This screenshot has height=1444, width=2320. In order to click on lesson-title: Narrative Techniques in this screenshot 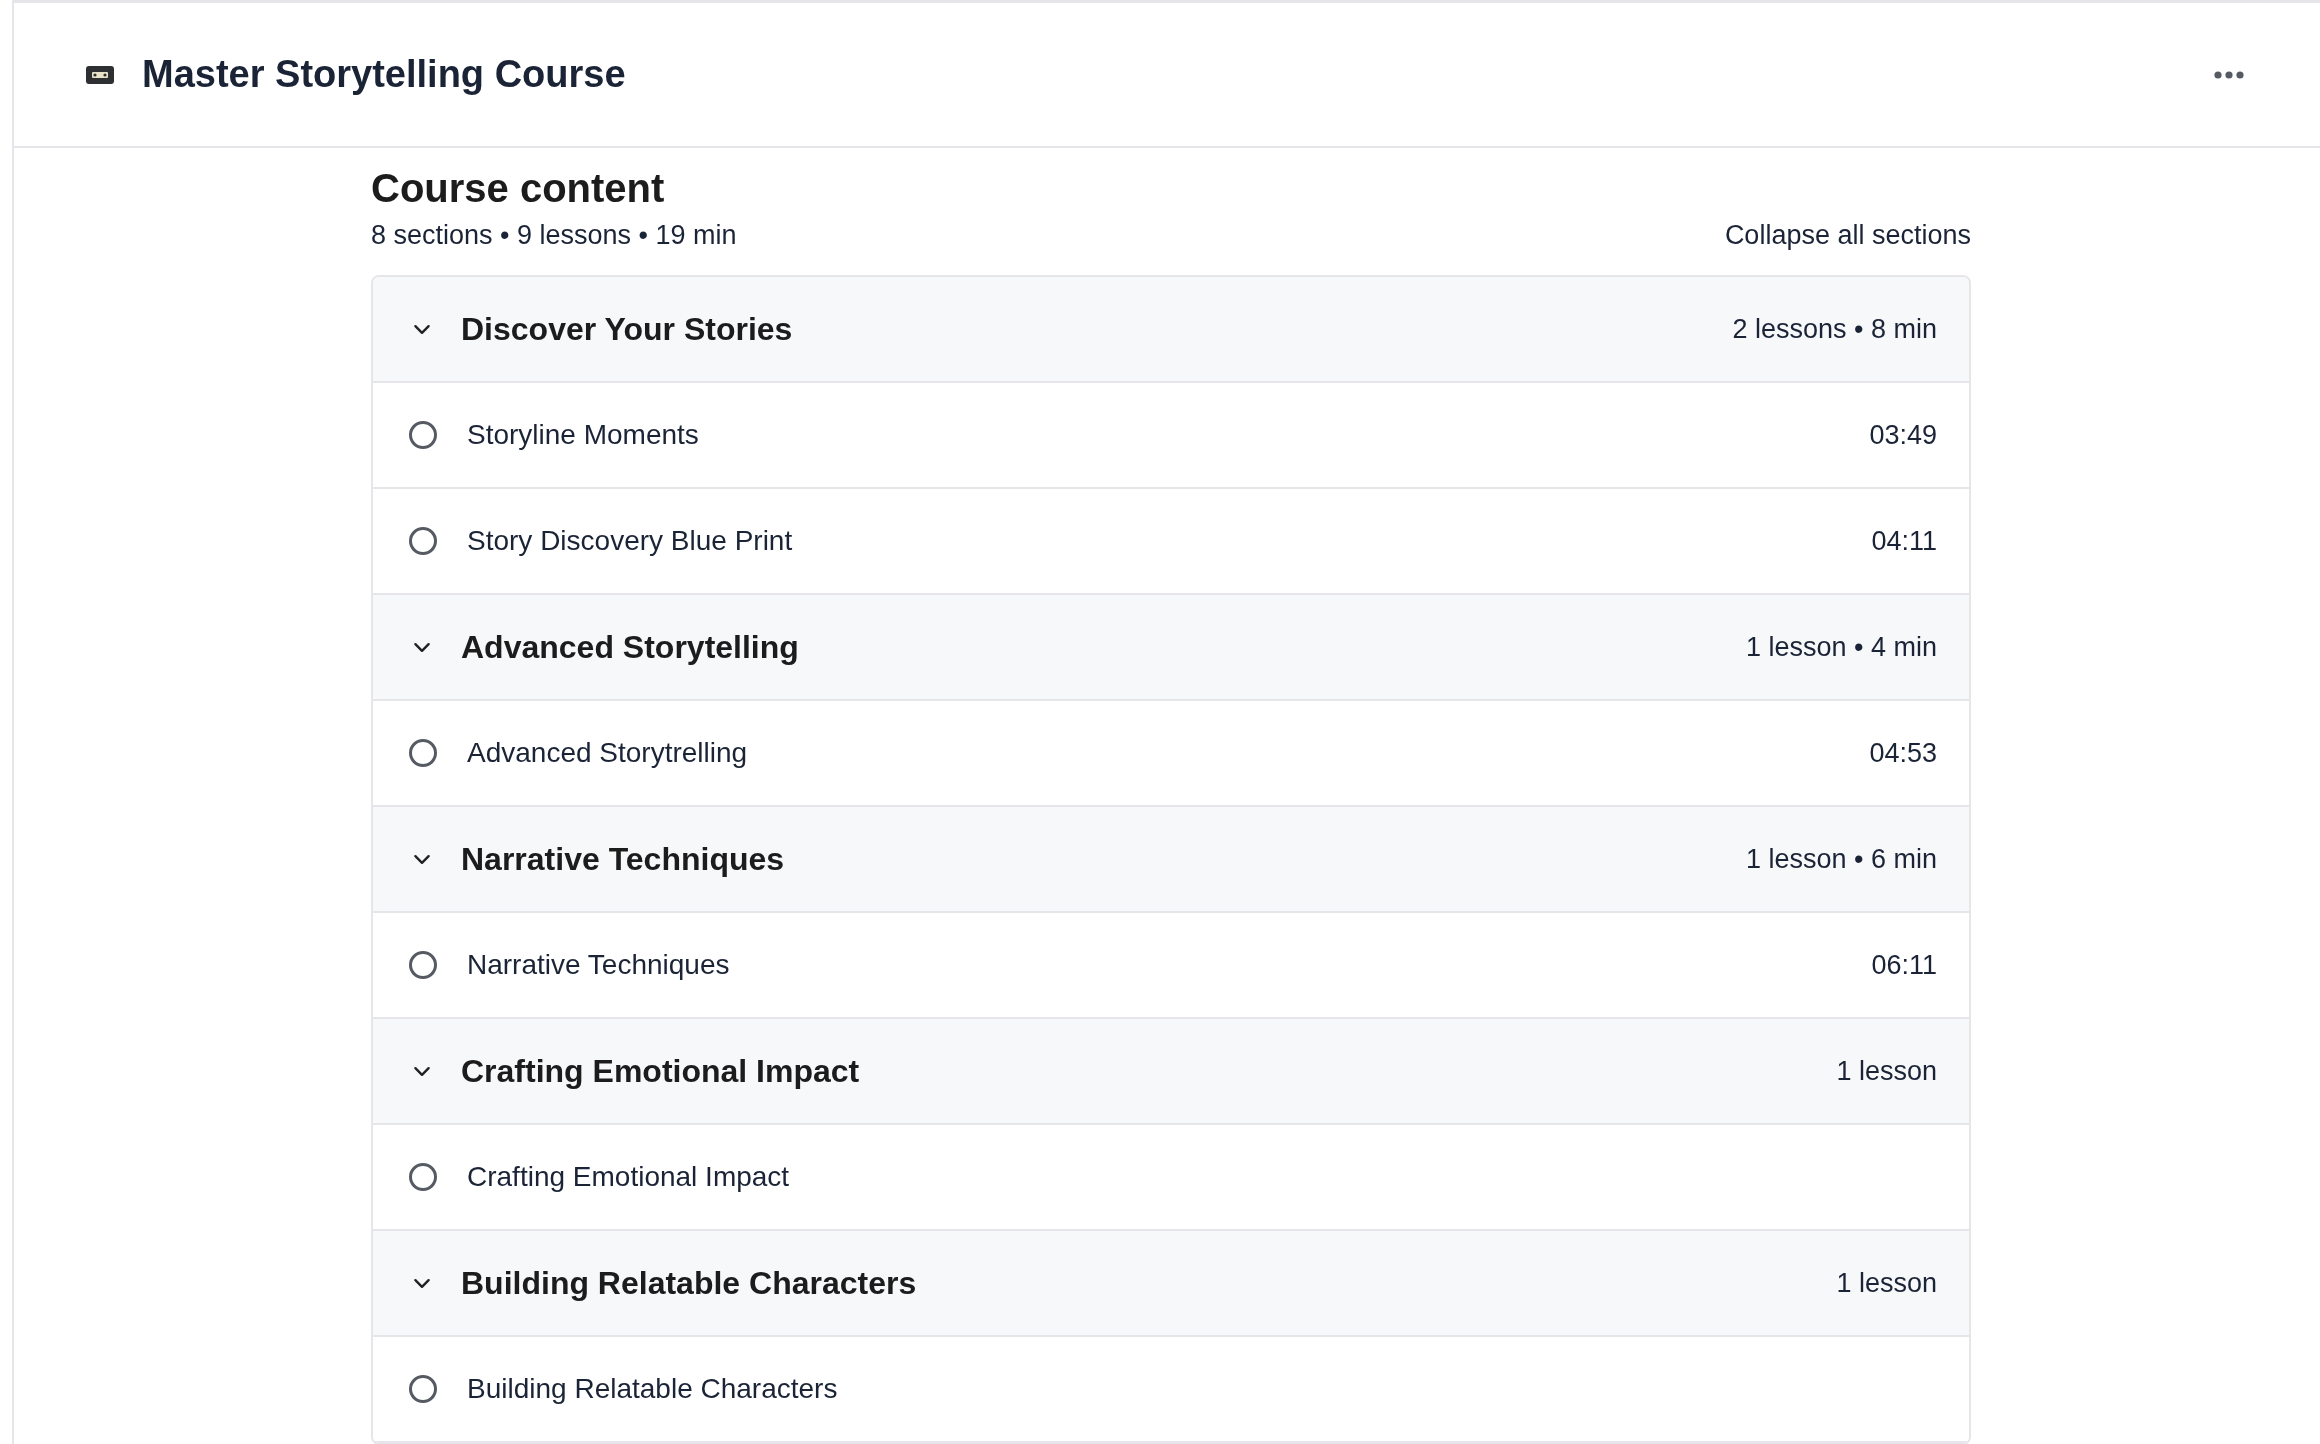, I will do `click(599, 965)`.